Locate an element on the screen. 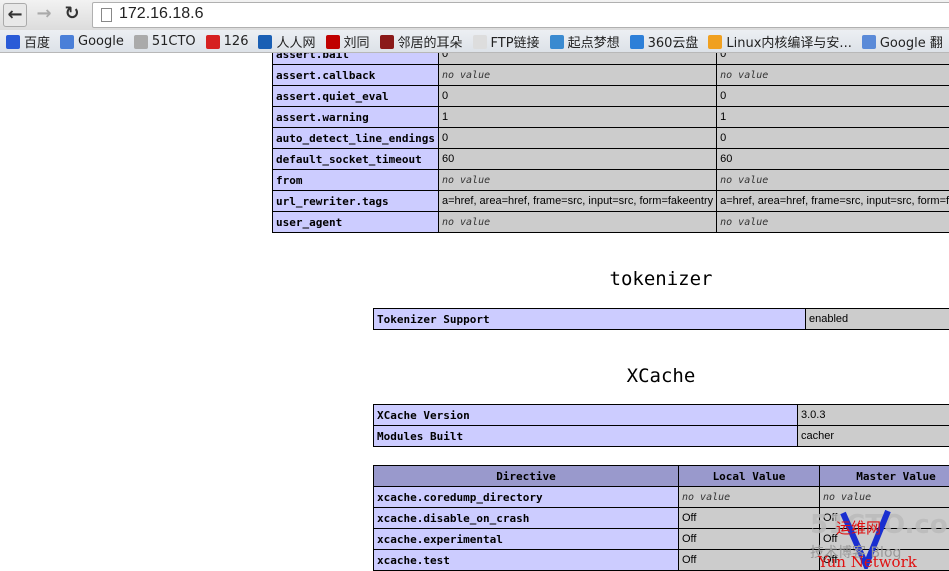 This screenshot has height=571, width=949. address-bar: 172.16.18.6 is located at coordinates (520, 15).